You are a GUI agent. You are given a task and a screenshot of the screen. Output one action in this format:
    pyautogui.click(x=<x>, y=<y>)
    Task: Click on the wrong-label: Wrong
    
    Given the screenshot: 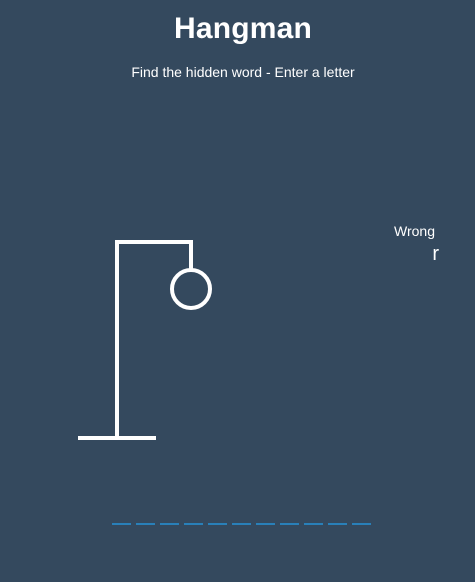 What is the action you would take?
    pyautogui.click(x=414, y=231)
    